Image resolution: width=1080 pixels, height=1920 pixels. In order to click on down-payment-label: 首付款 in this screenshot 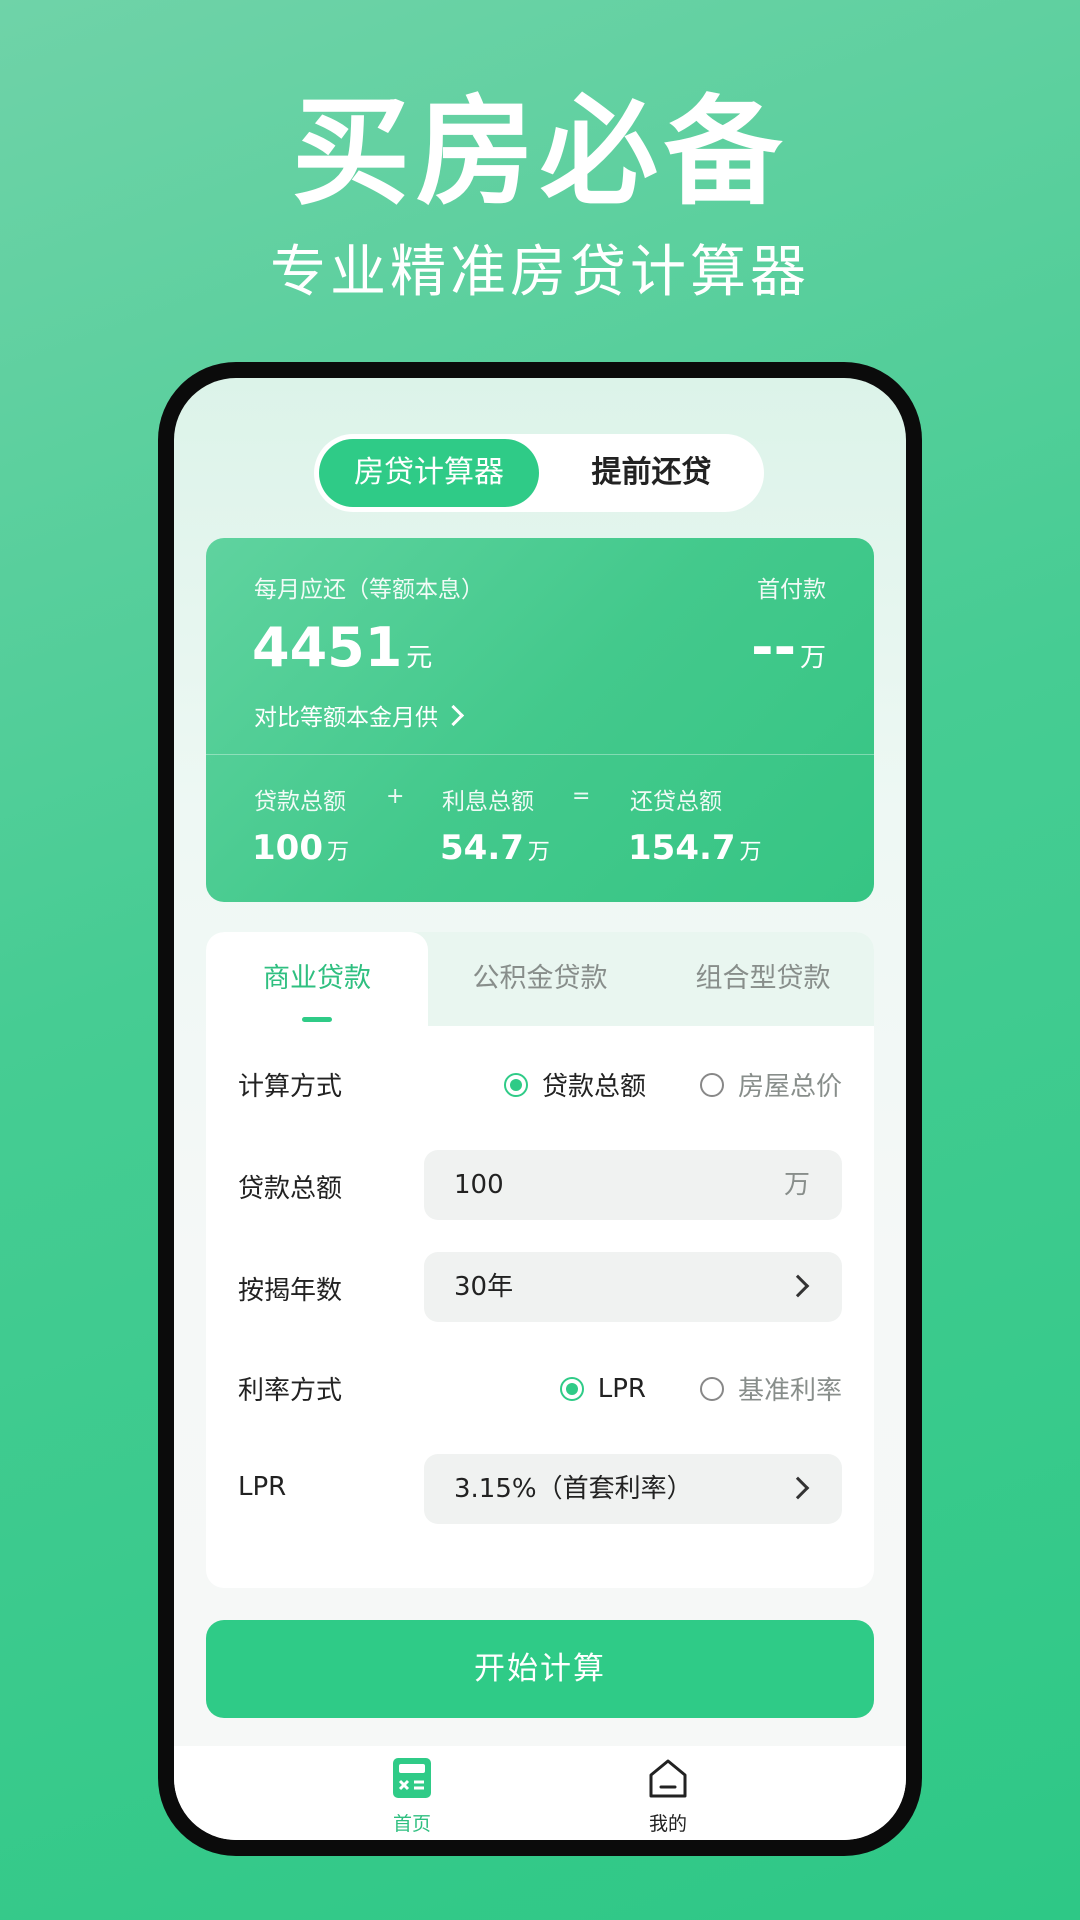, I will do `click(791, 590)`.